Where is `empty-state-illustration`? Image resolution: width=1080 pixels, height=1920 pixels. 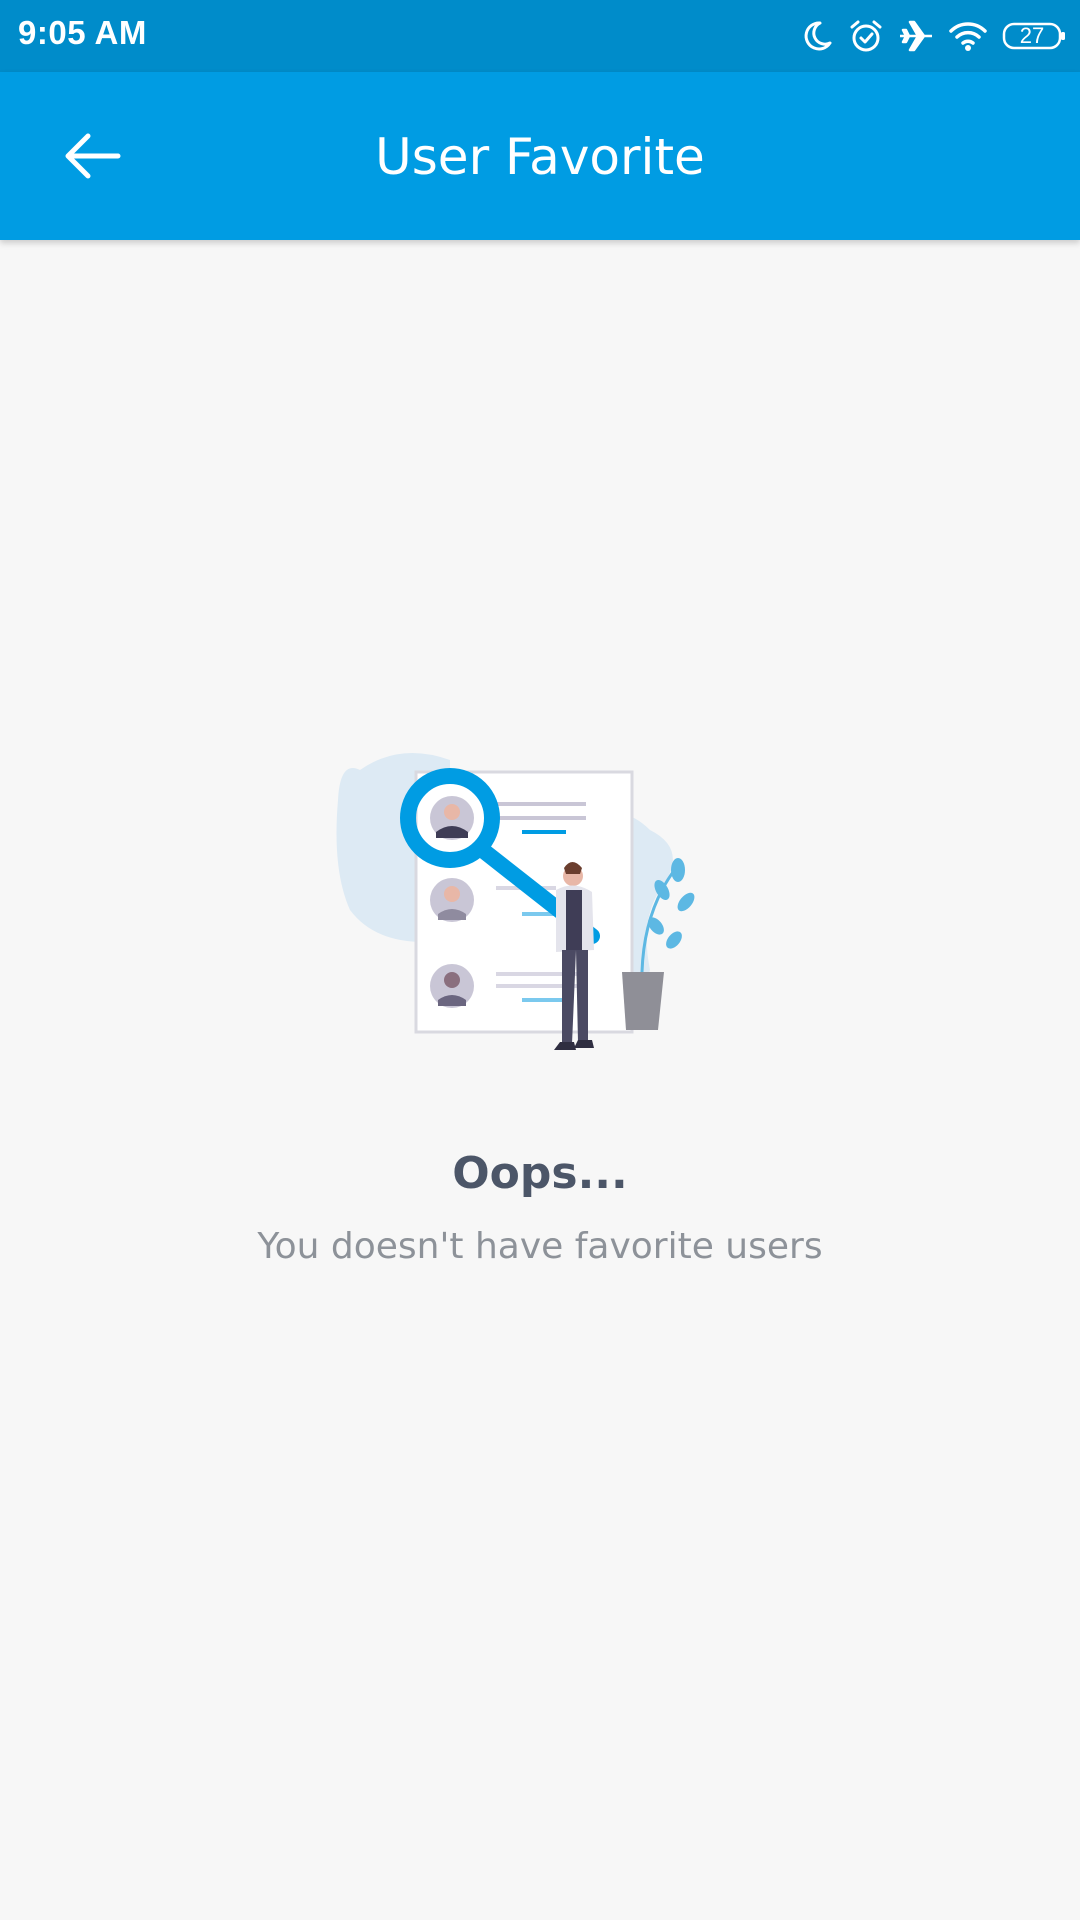
empty-state-illustration is located at coordinates (540, 900).